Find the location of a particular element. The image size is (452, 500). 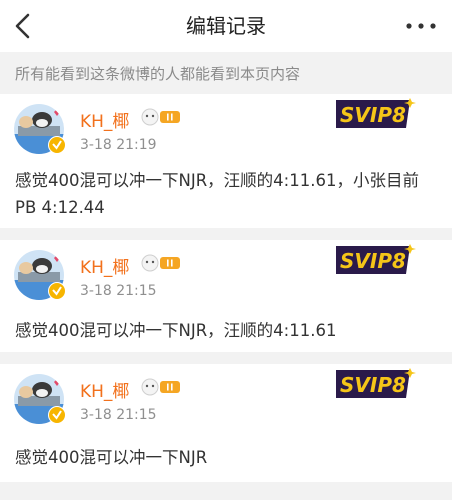

page-title: 编辑记录 is located at coordinates (226, 26).